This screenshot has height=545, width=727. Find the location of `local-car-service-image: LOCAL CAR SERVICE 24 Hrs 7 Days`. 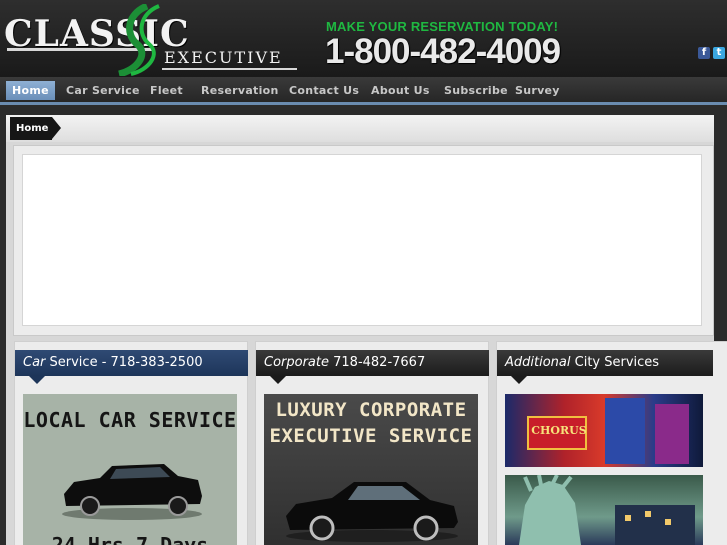

local-car-service-image: LOCAL CAR SERVICE 24 Hrs 7 Days is located at coordinates (130, 469).